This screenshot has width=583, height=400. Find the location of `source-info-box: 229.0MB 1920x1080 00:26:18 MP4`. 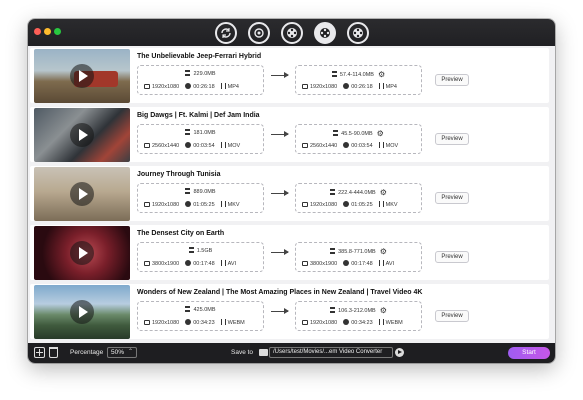

source-info-box: 229.0MB 1920x1080 00:26:18 MP4 is located at coordinates (200, 80).